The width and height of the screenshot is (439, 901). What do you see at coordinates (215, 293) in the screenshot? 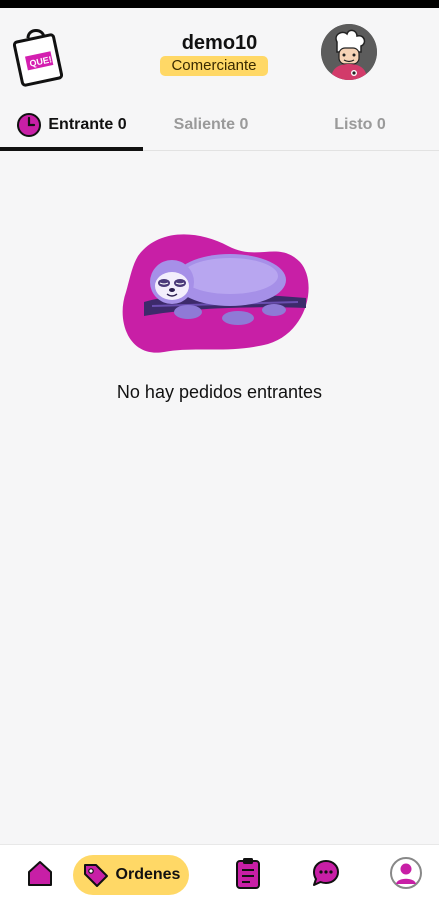
I see `sleeping-sloth-illustration` at bounding box center [215, 293].